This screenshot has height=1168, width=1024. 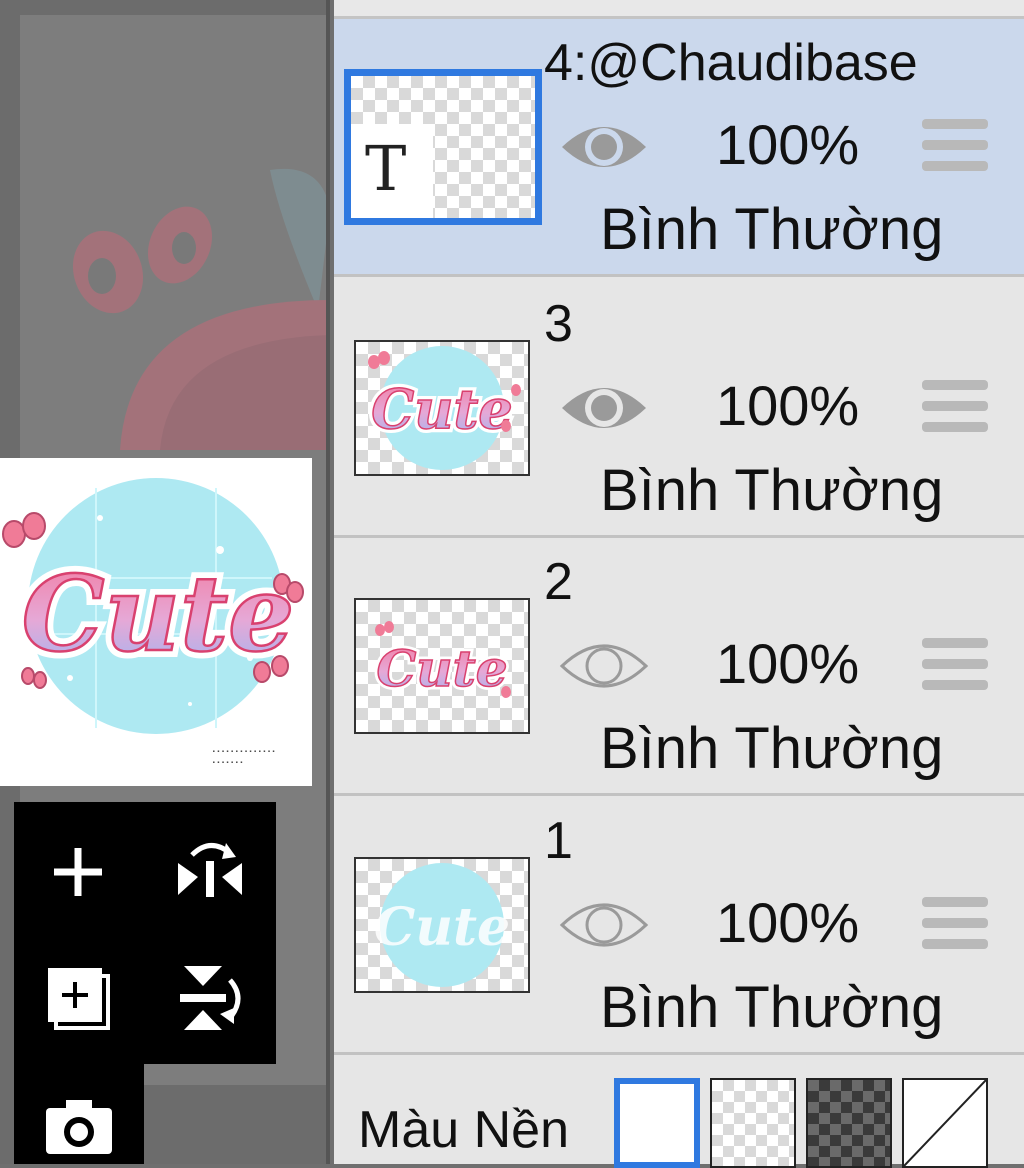 I want to click on layer-tools-panel, so click(x=145, y=933).